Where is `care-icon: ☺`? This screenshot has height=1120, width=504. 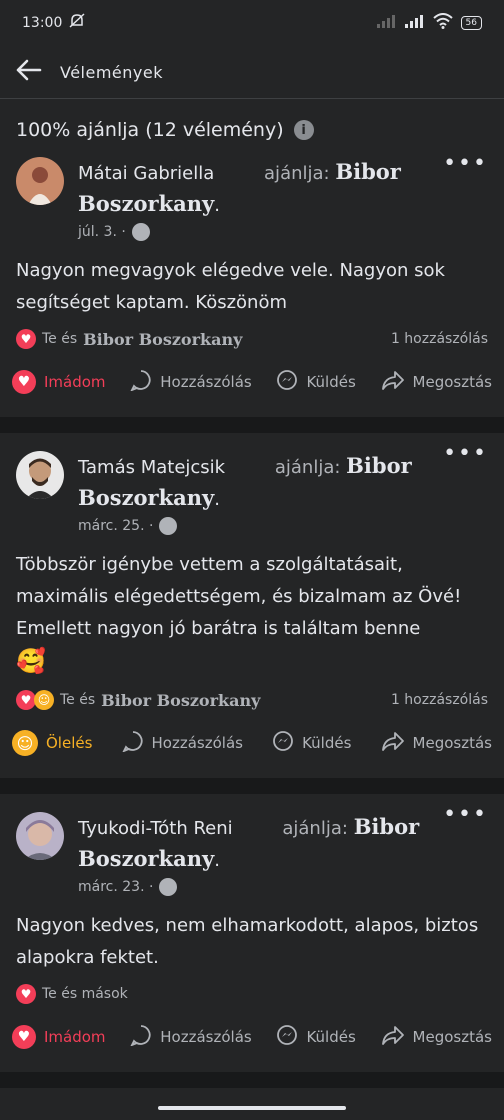
care-icon: ☺ is located at coordinates (25, 743).